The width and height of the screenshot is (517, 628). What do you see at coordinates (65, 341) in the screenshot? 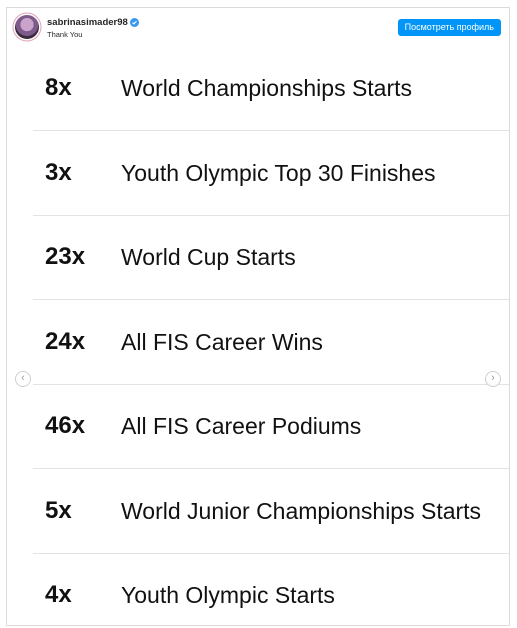
I see `stat-multiplier: 24x` at bounding box center [65, 341].